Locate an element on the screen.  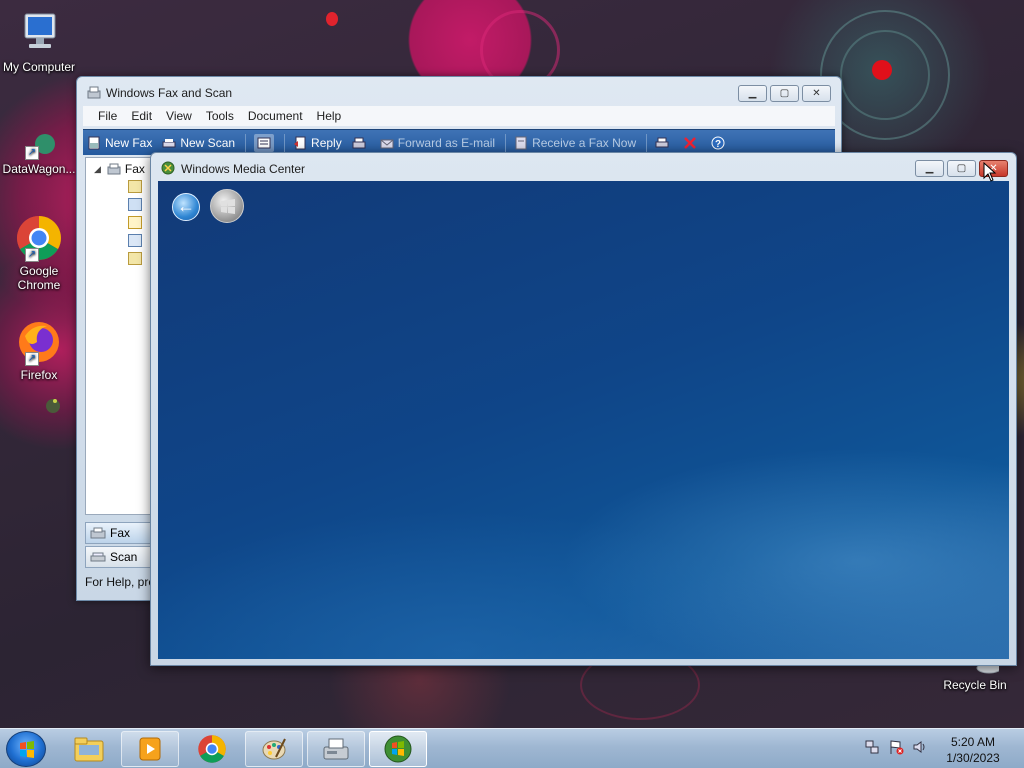
new-fax-icon is located at coordinates (94, 143).